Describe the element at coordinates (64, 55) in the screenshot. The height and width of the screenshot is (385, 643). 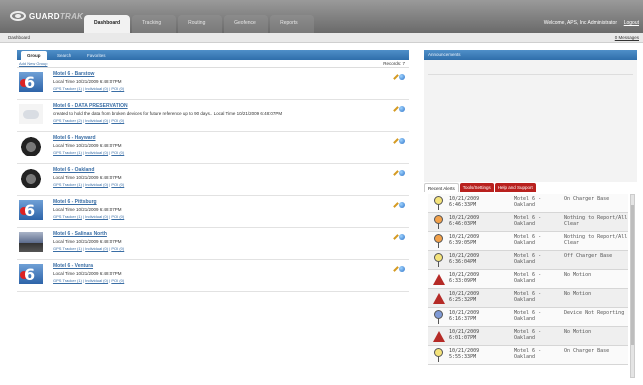
I see `subtab-search: Search` at that location.